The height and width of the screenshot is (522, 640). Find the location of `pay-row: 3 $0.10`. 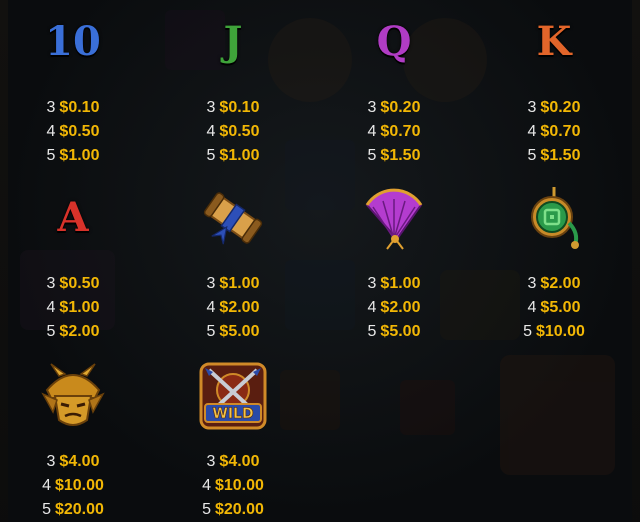

pay-row: 3 $0.10 is located at coordinates (73, 108).